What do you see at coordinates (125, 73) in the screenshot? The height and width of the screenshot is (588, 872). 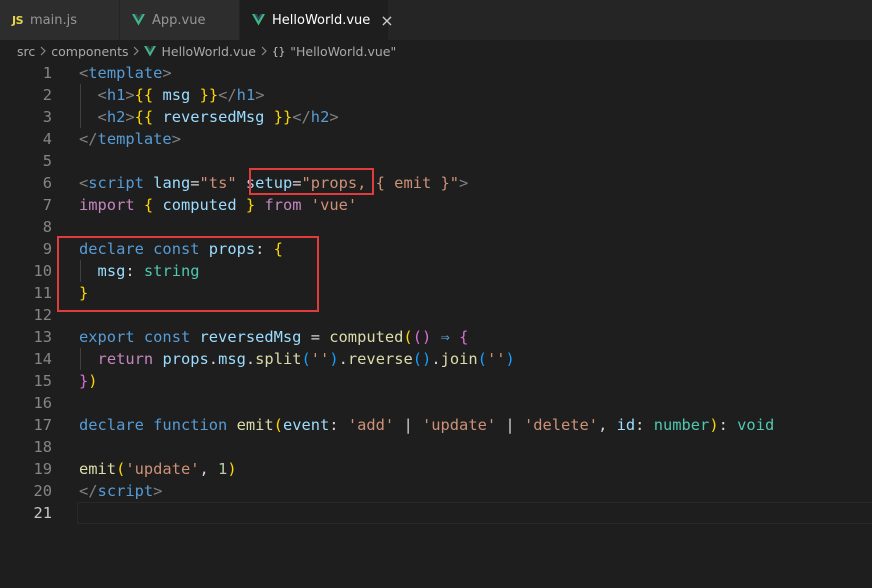 I see `code-text: <template>` at bounding box center [125, 73].